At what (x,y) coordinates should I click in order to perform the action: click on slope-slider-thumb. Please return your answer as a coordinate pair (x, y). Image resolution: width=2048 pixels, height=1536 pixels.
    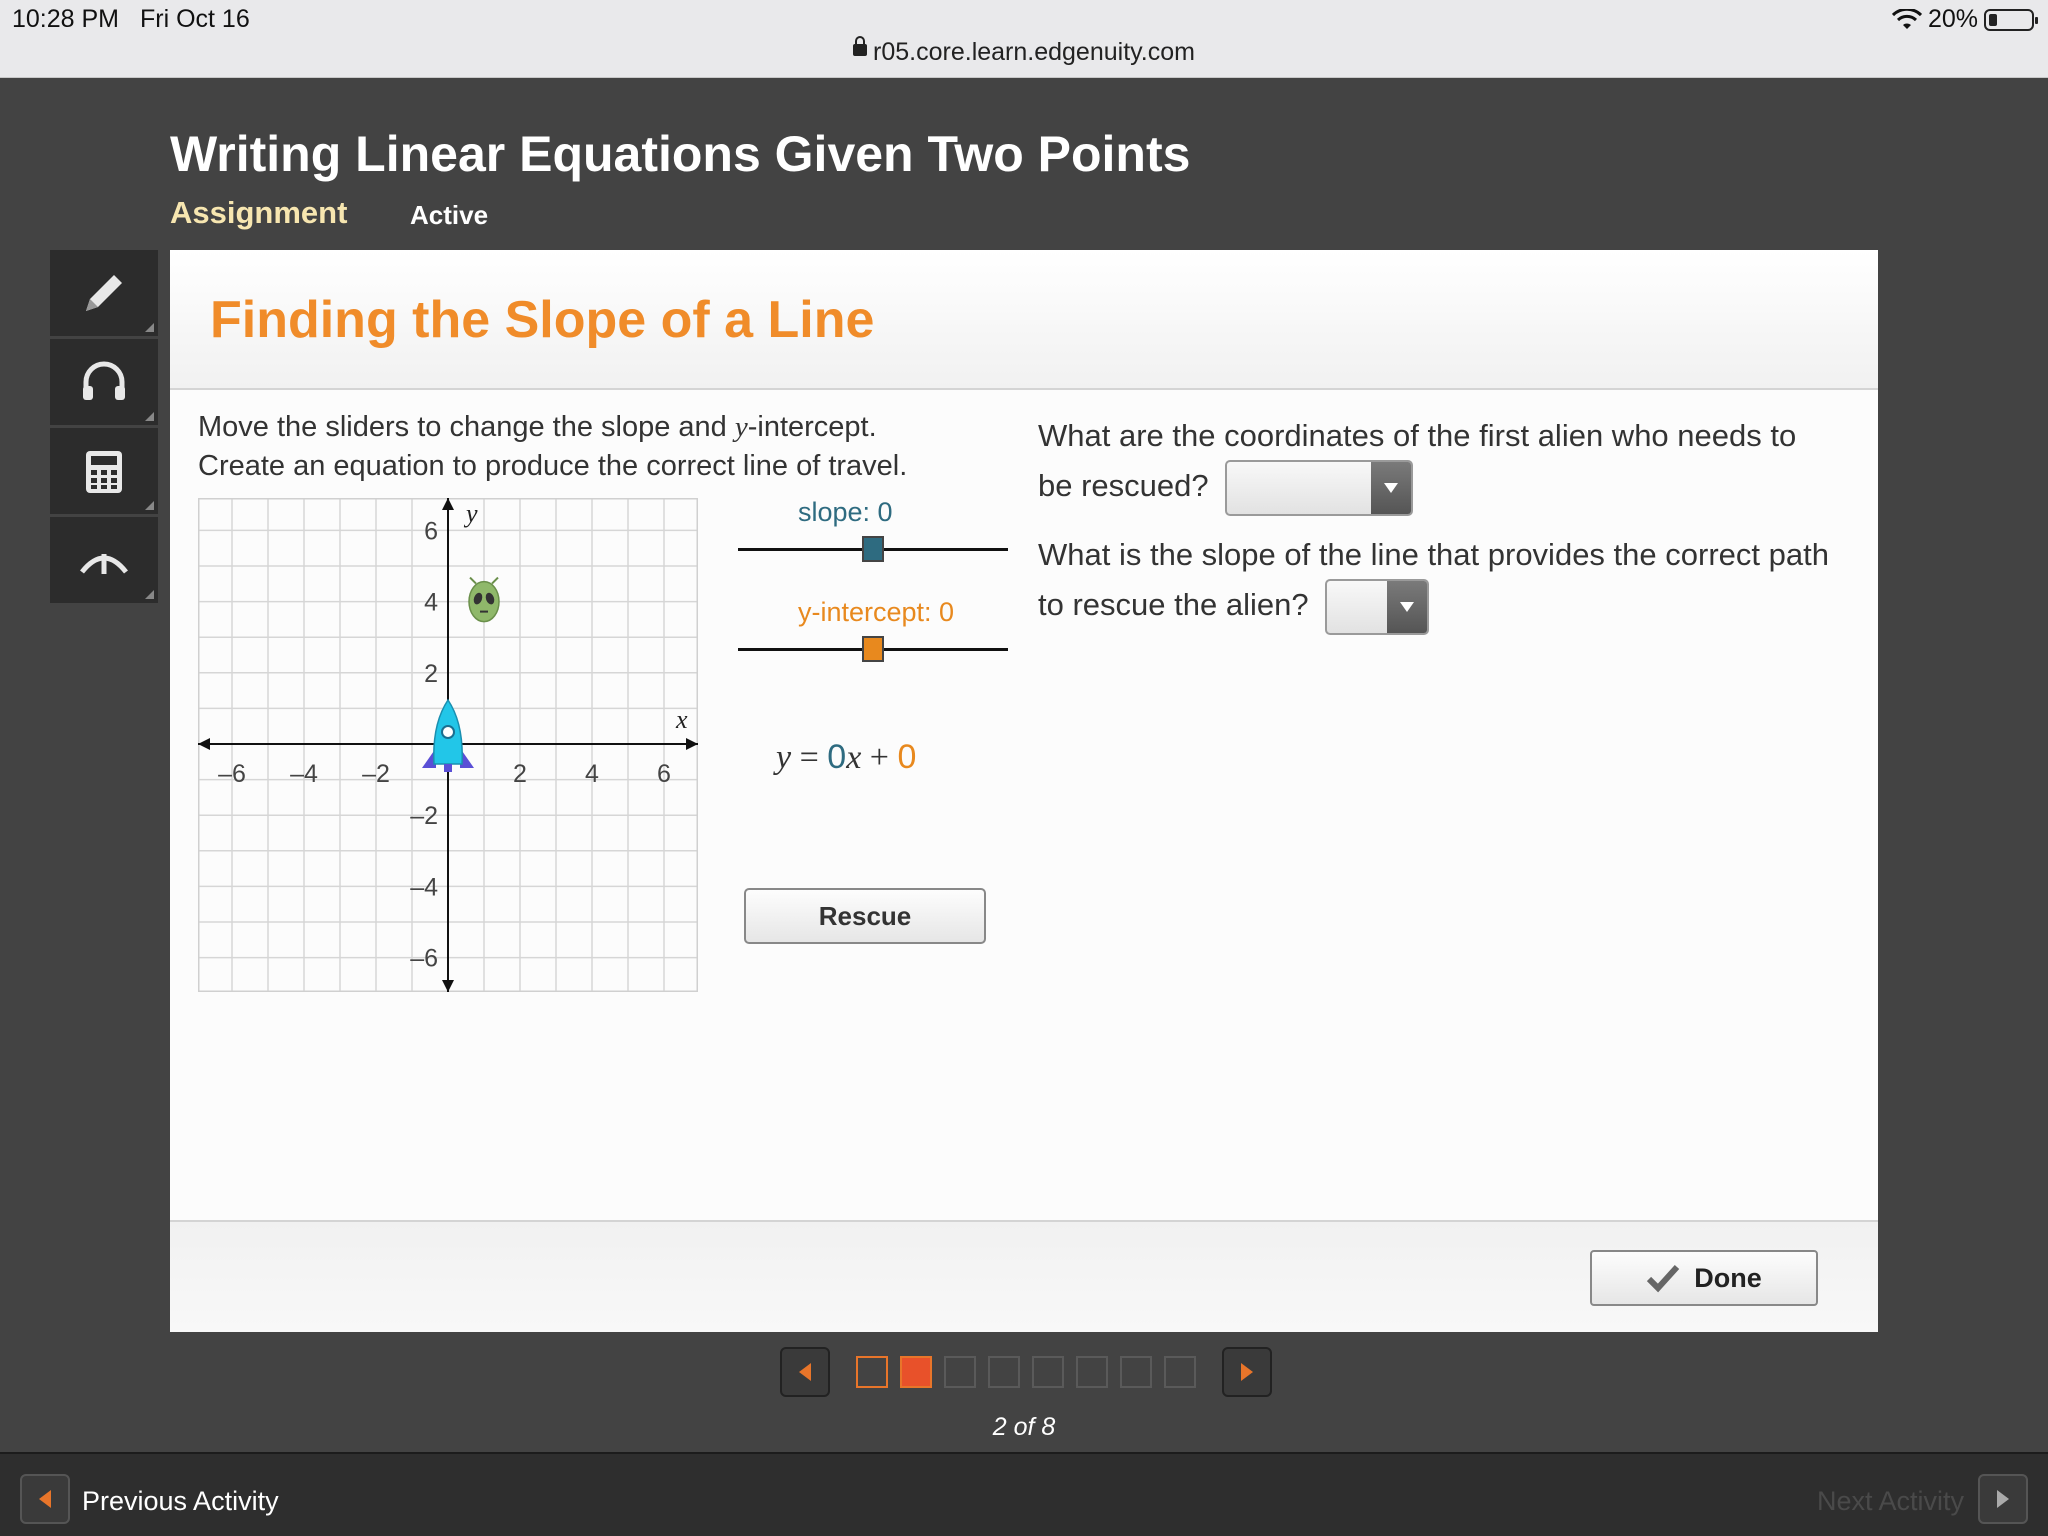
    Looking at the image, I should click on (873, 549).